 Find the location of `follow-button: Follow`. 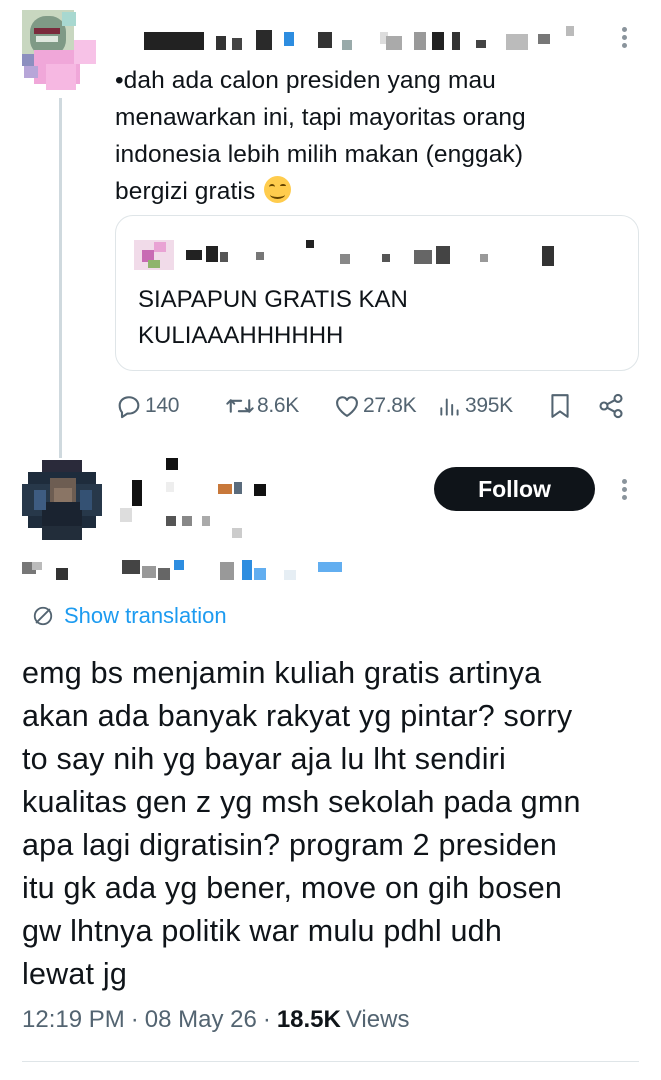

follow-button: Follow is located at coordinates (514, 489).